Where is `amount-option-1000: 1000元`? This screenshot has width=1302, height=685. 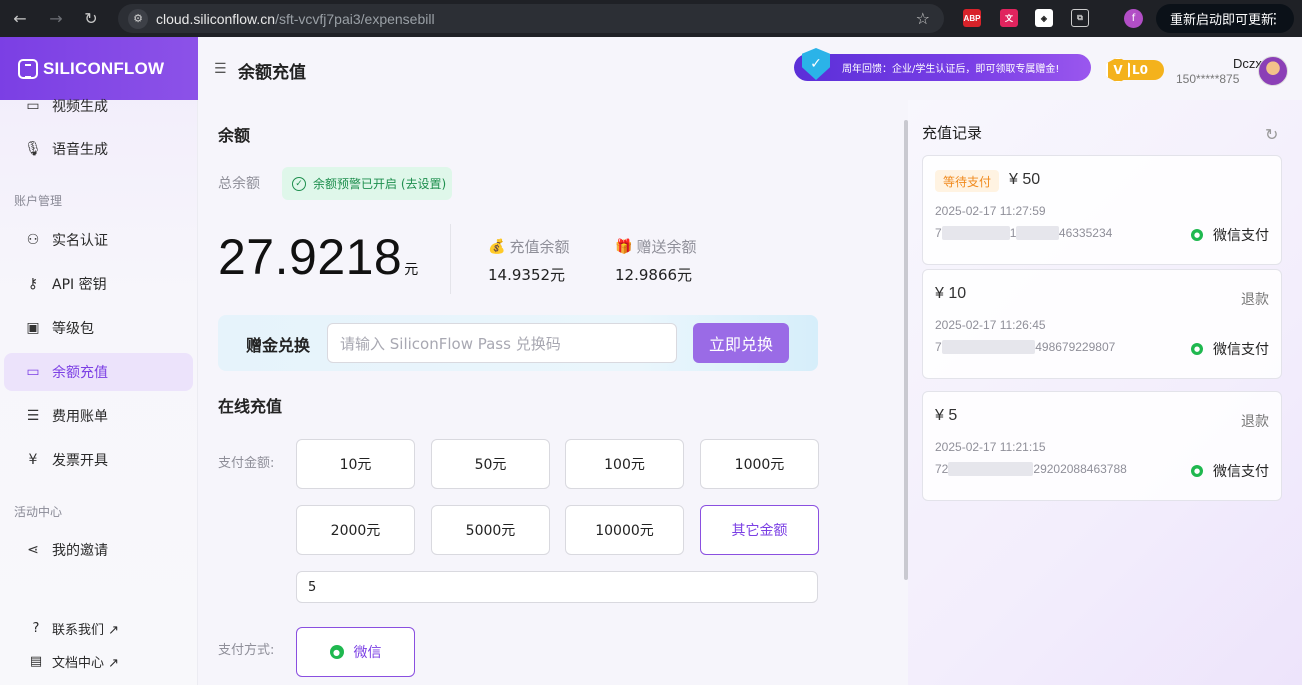
amount-option-1000: 1000元 is located at coordinates (759, 464).